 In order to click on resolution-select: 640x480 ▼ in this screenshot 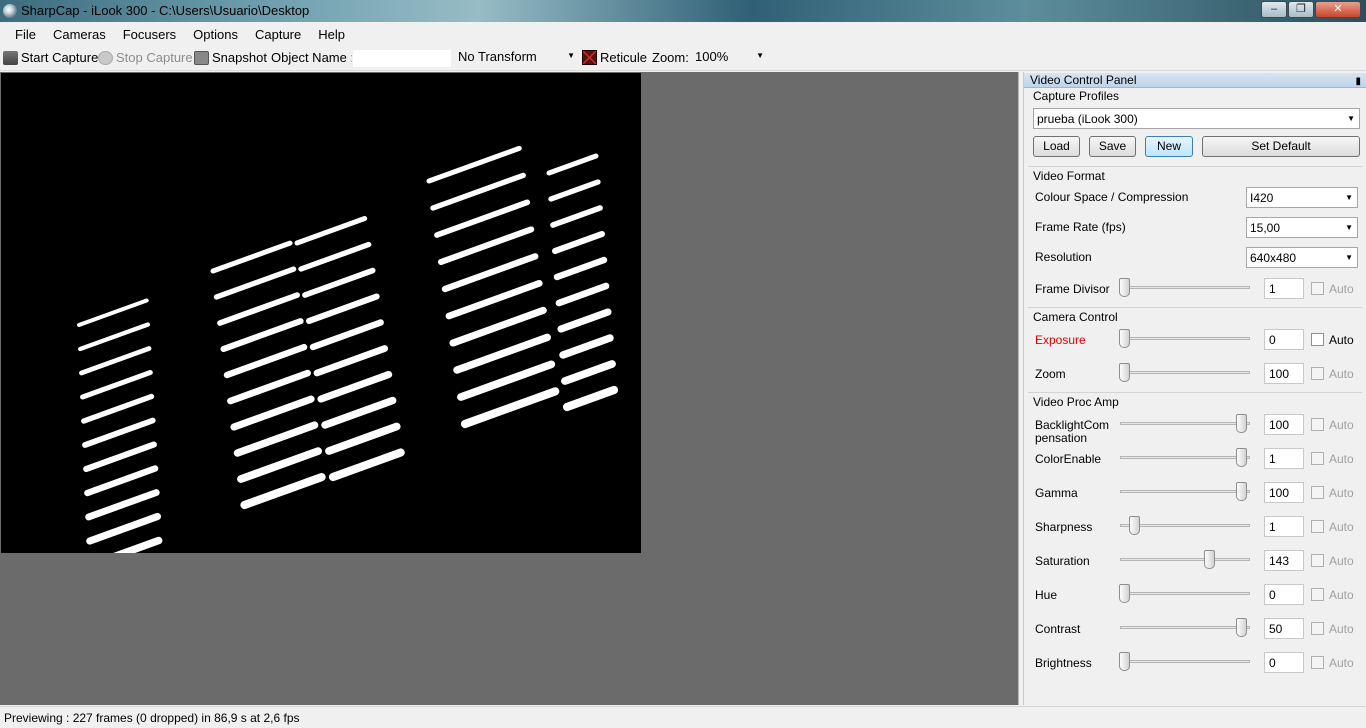, I will do `click(1302, 257)`.